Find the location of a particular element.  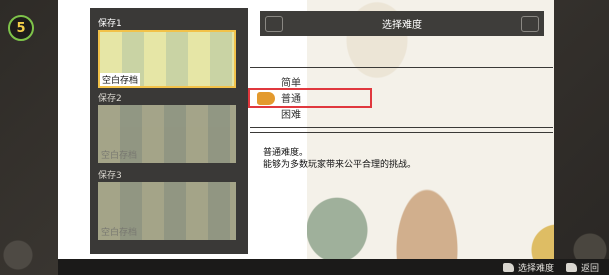

footer-bar: 选择难度 返回 is located at coordinates (333, 267).